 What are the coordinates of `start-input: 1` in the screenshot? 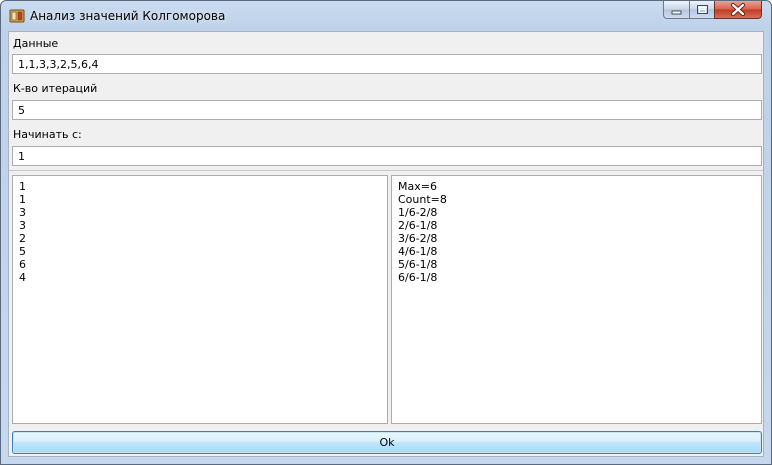 It's located at (387, 156).